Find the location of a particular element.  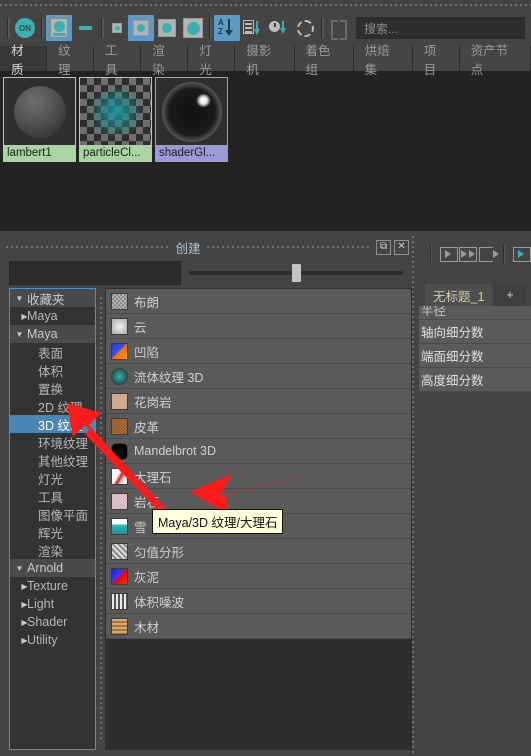

attr-row-cap-subdivisions: 端面细分数 is located at coordinates (475, 356).